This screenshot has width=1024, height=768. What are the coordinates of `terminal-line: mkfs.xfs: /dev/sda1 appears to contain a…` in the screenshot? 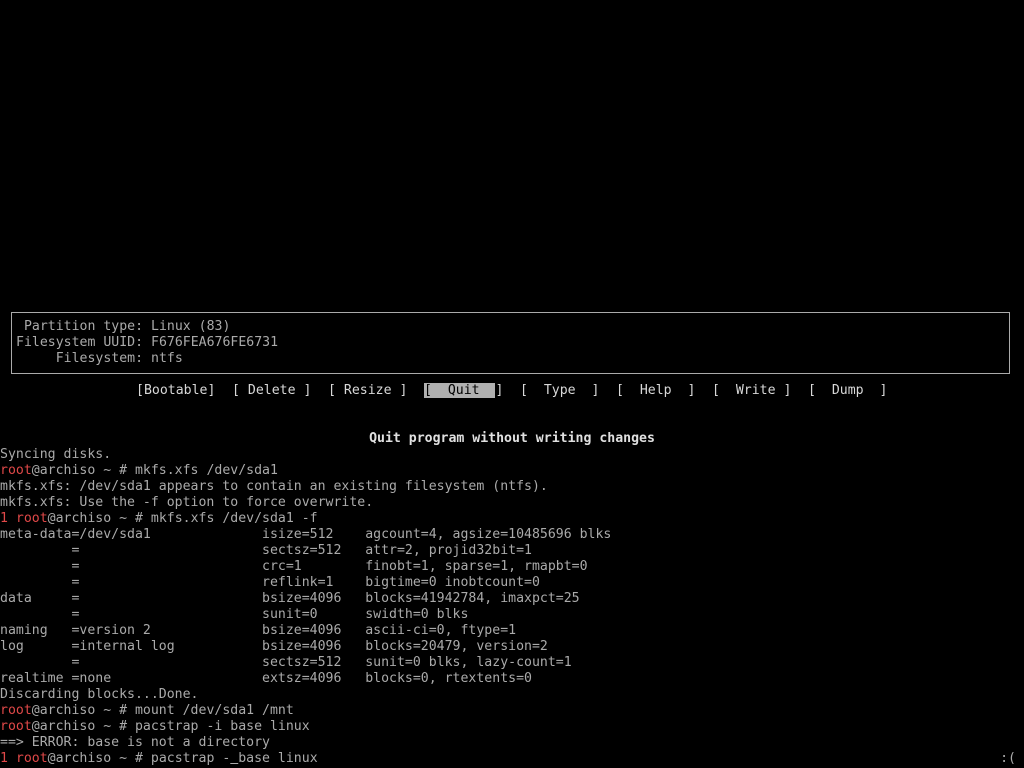 It's located at (274, 486).